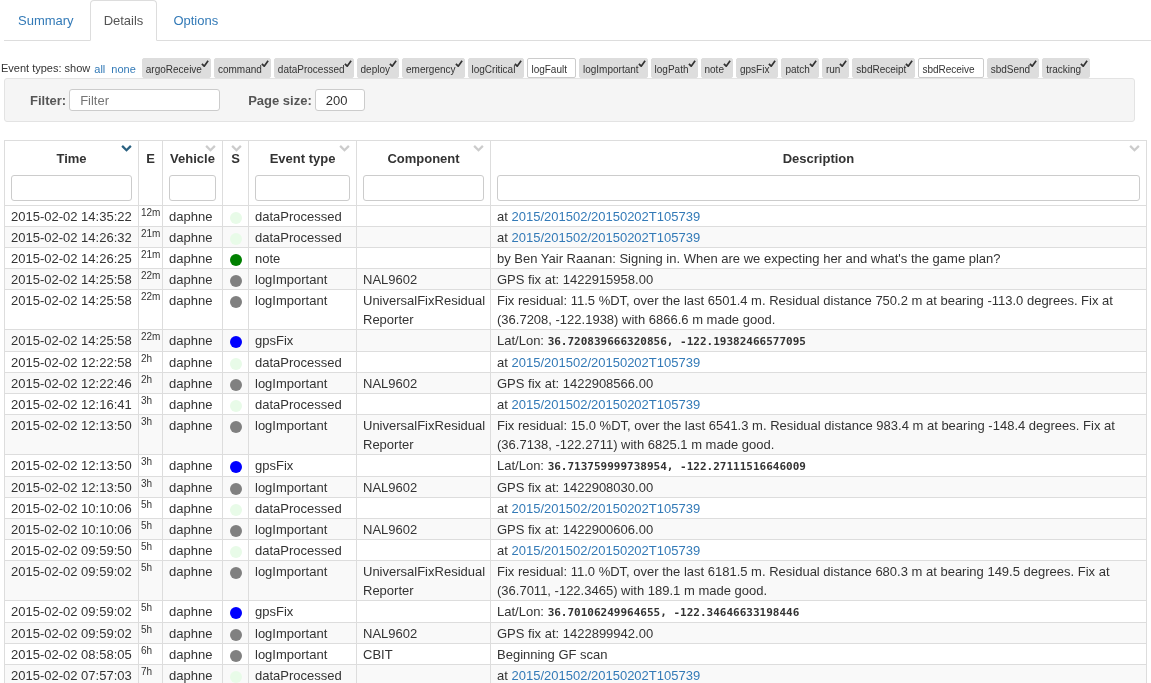 The width and height of the screenshot is (1151, 683). What do you see at coordinates (716, 68) in the screenshot?
I see `event-type-toggle: note` at bounding box center [716, 68].